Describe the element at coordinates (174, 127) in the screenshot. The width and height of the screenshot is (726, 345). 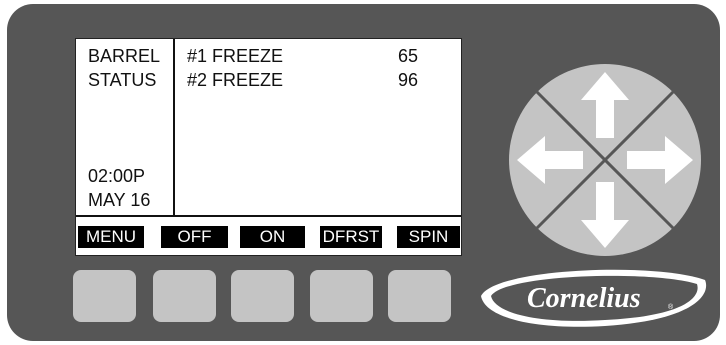
I see `screen-divider-vertical` at that location.